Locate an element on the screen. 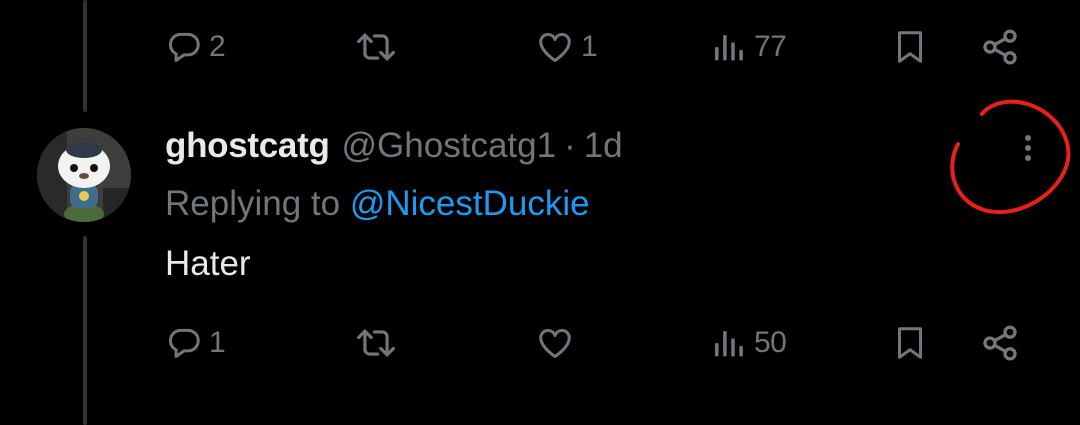 The image size is (1080, 425). tweet-header: ghostcatg @Ghostcatg1 · 1d is located at coordinates (394, 146).